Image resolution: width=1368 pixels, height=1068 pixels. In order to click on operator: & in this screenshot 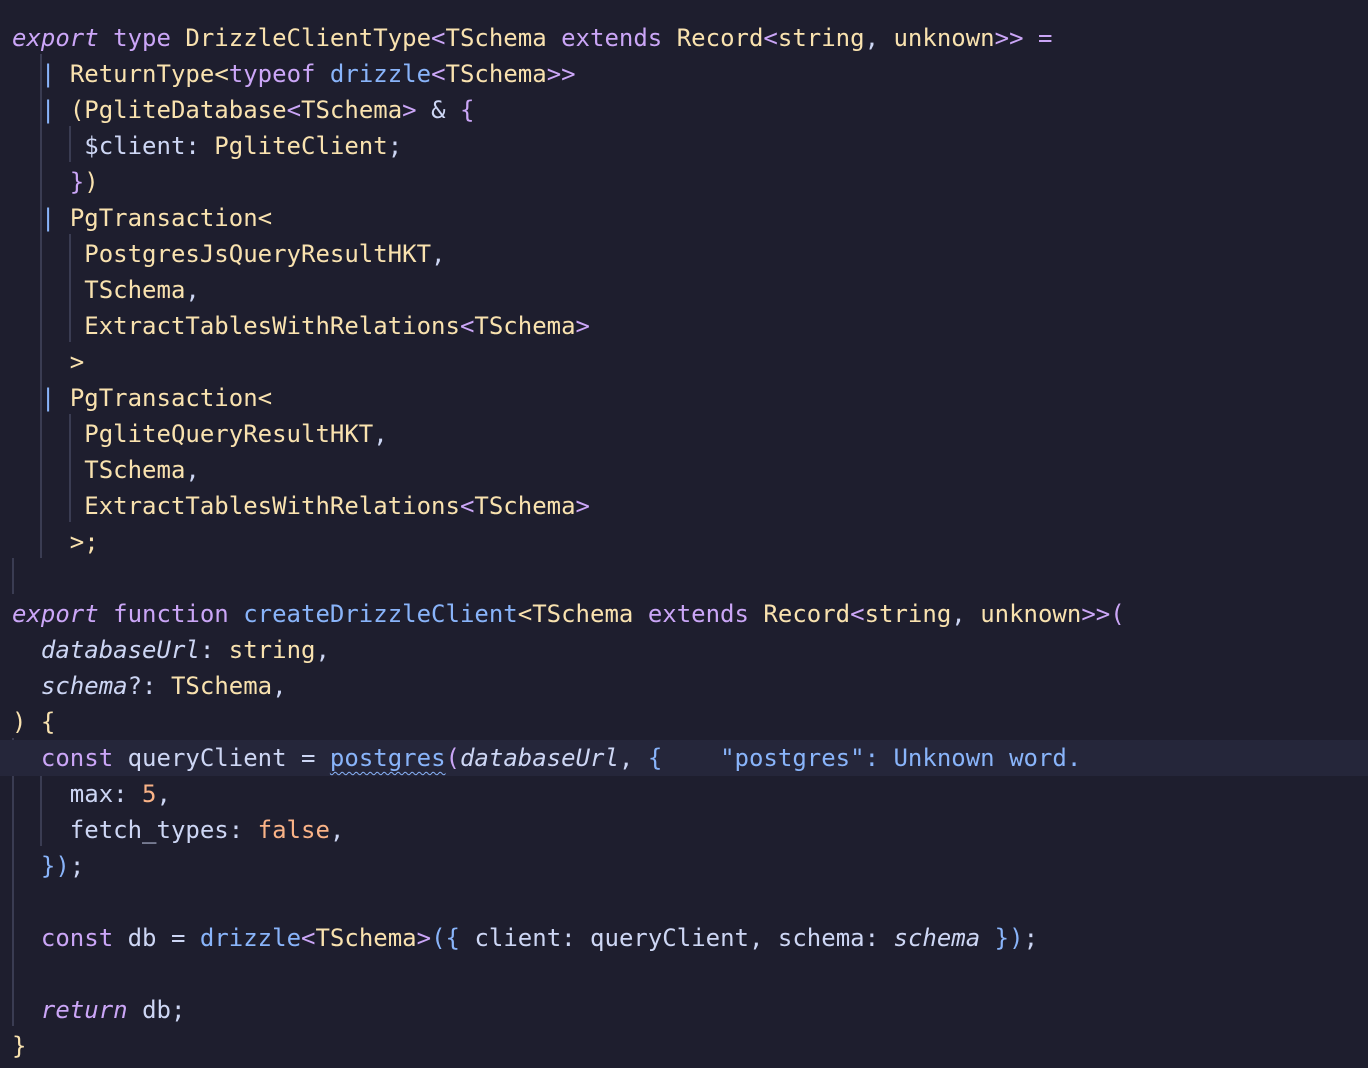, I will do `click(438, 110)`.